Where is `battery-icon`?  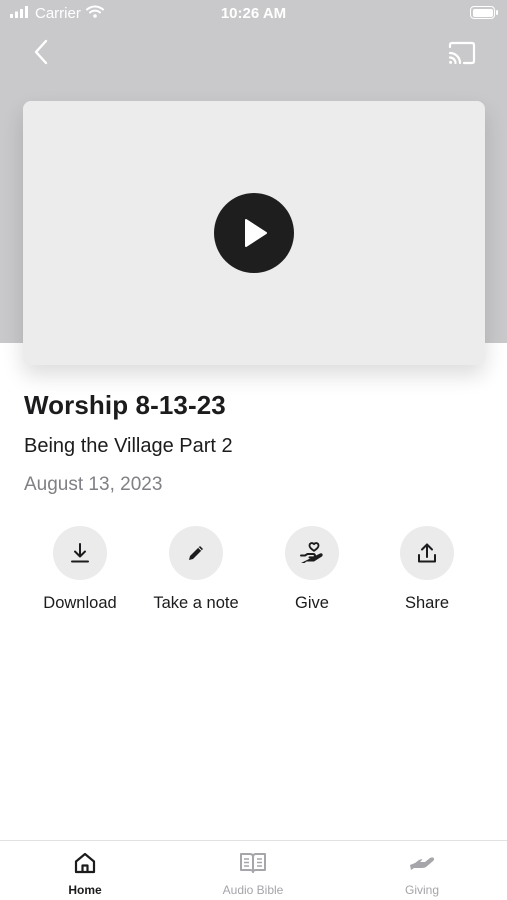 battery-icon is located at coordinates (484, 12).